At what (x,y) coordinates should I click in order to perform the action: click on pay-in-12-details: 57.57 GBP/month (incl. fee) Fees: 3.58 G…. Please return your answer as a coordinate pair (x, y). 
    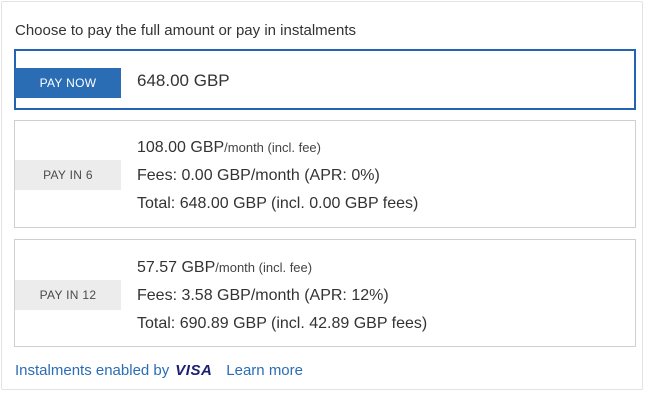
    Looking at the image, I should click on (282, 300).